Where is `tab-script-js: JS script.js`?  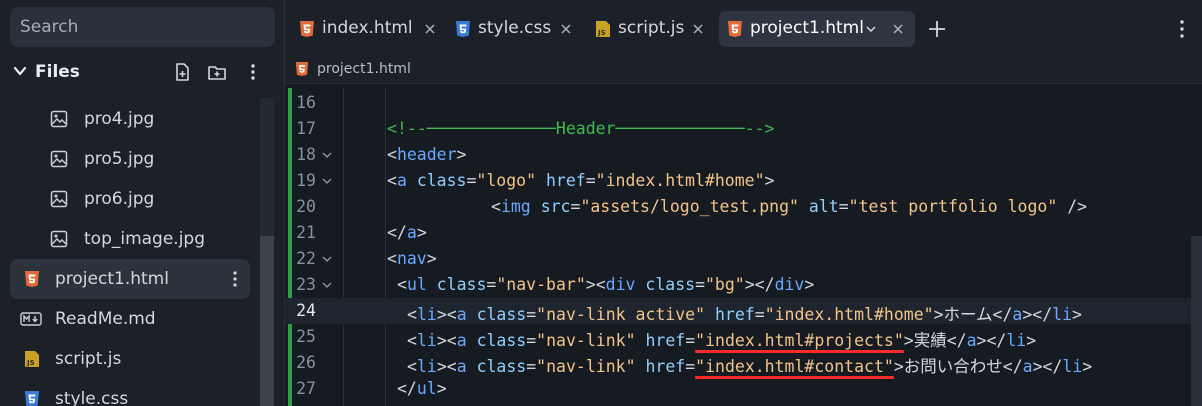 tab-script-js: JS script.js is located at coordinates (651, 29).